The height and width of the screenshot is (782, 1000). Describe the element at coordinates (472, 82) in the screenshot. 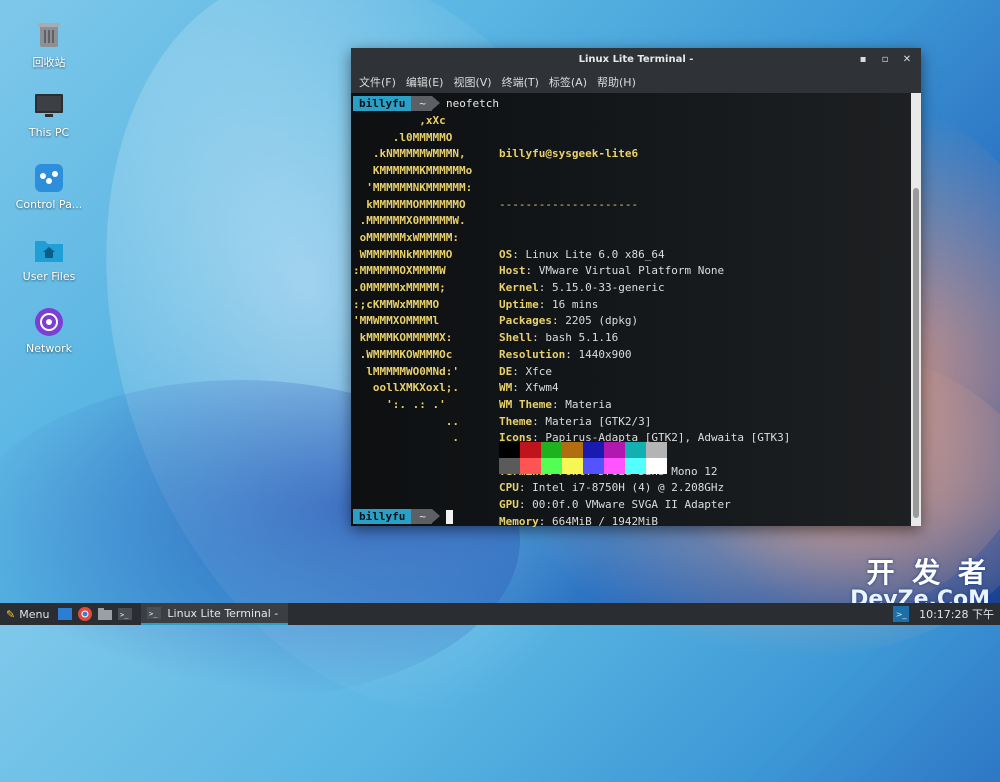

I see `menu-view: 视图(V)` at that location.